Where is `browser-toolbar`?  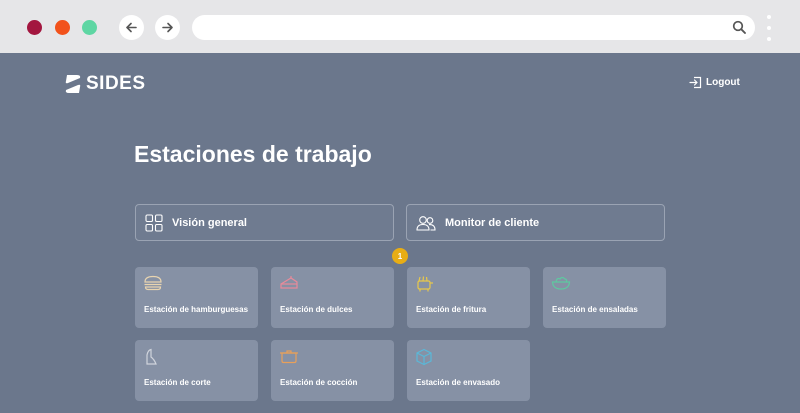 browser-toolbar is located at coordinates (400, 26).